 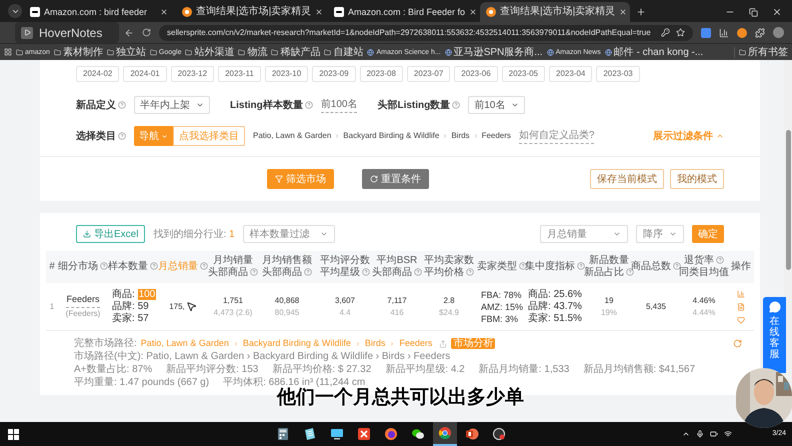 What do you see at coordinates (288, 234) in the screenshot?
I see `sample-filter-select: 样本数量过滤` at bounding box center [288, 234].